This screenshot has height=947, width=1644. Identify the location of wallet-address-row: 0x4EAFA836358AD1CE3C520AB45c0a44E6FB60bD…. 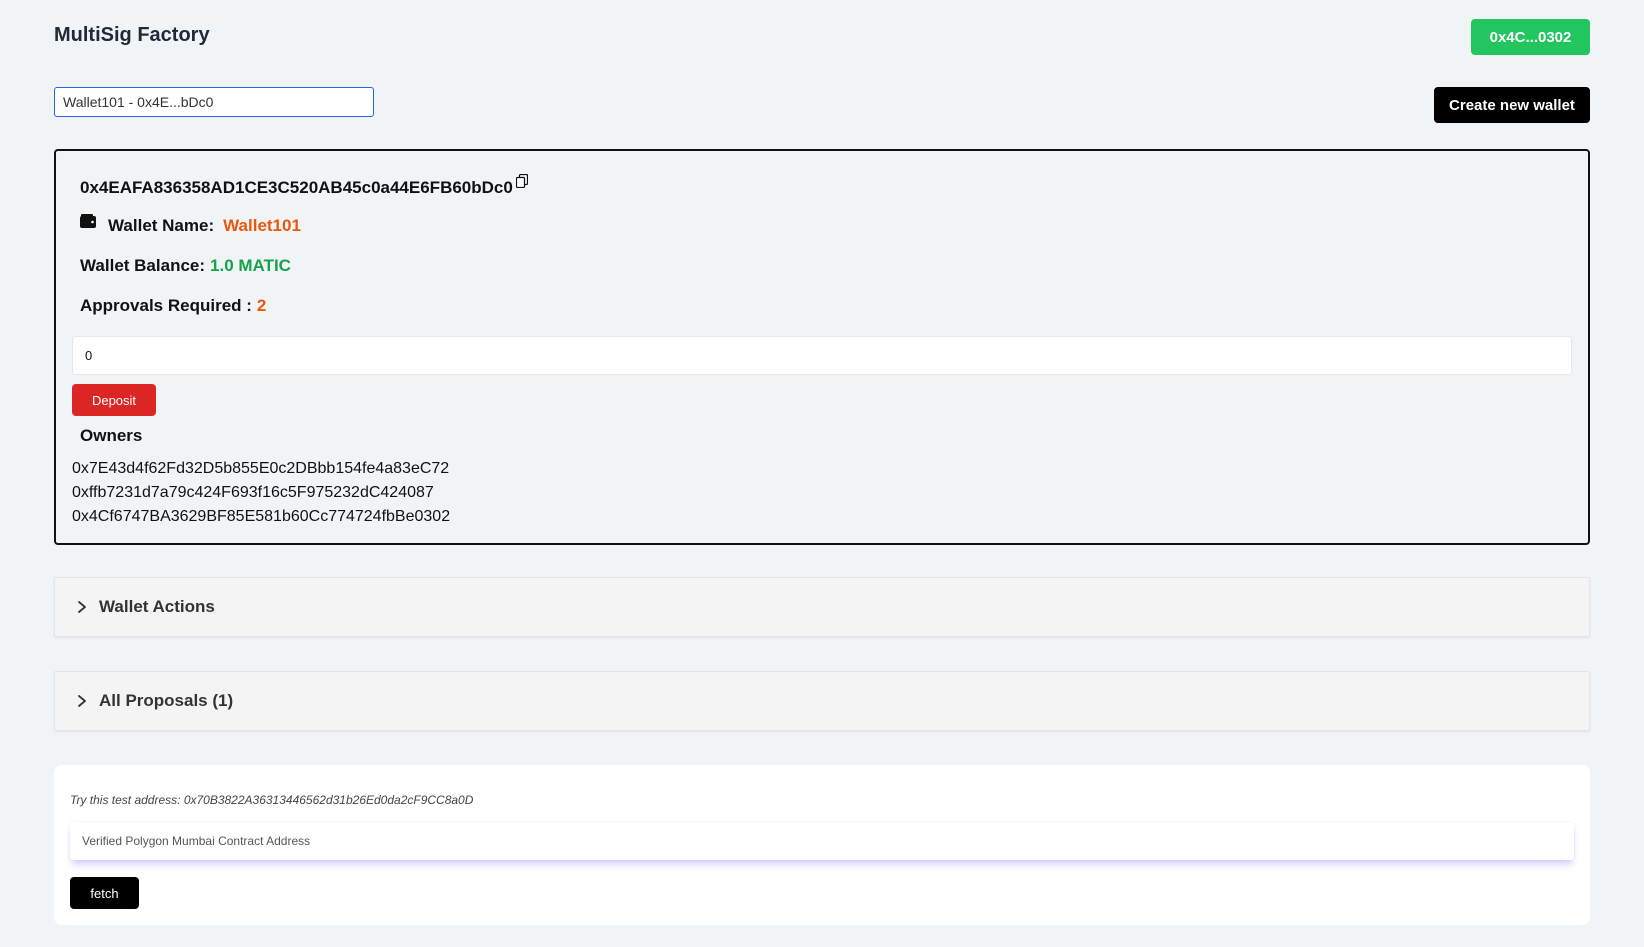
(304, 185).